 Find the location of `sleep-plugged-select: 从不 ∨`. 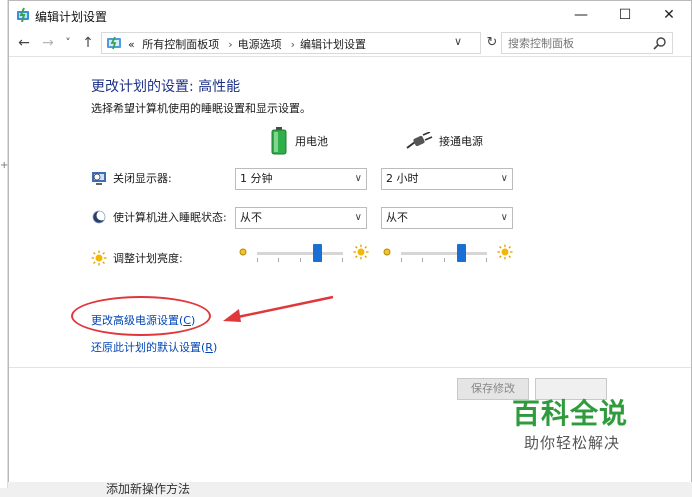

sleep-plugged-select: 从不 ∨ is located at coordinates (447, 218).